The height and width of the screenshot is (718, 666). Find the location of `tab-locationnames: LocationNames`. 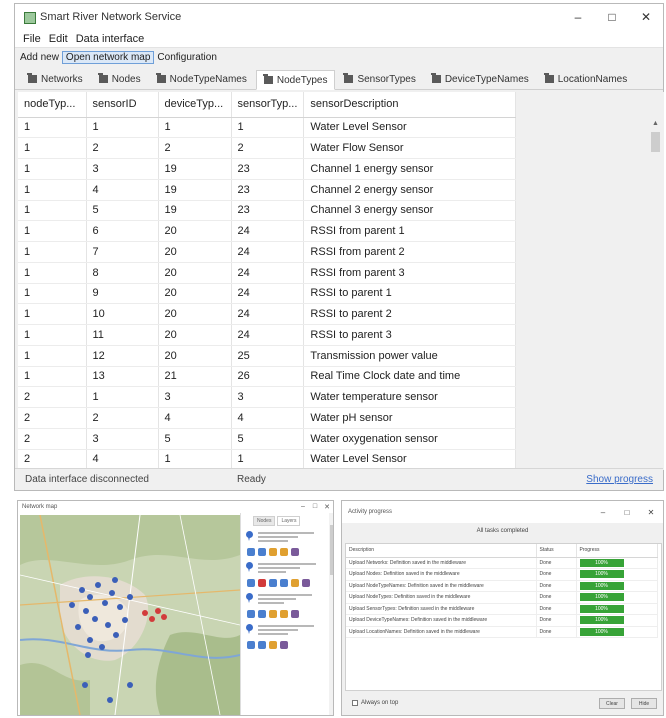

tab-locationnames: LocationNames is located at coordinates (586, 79).